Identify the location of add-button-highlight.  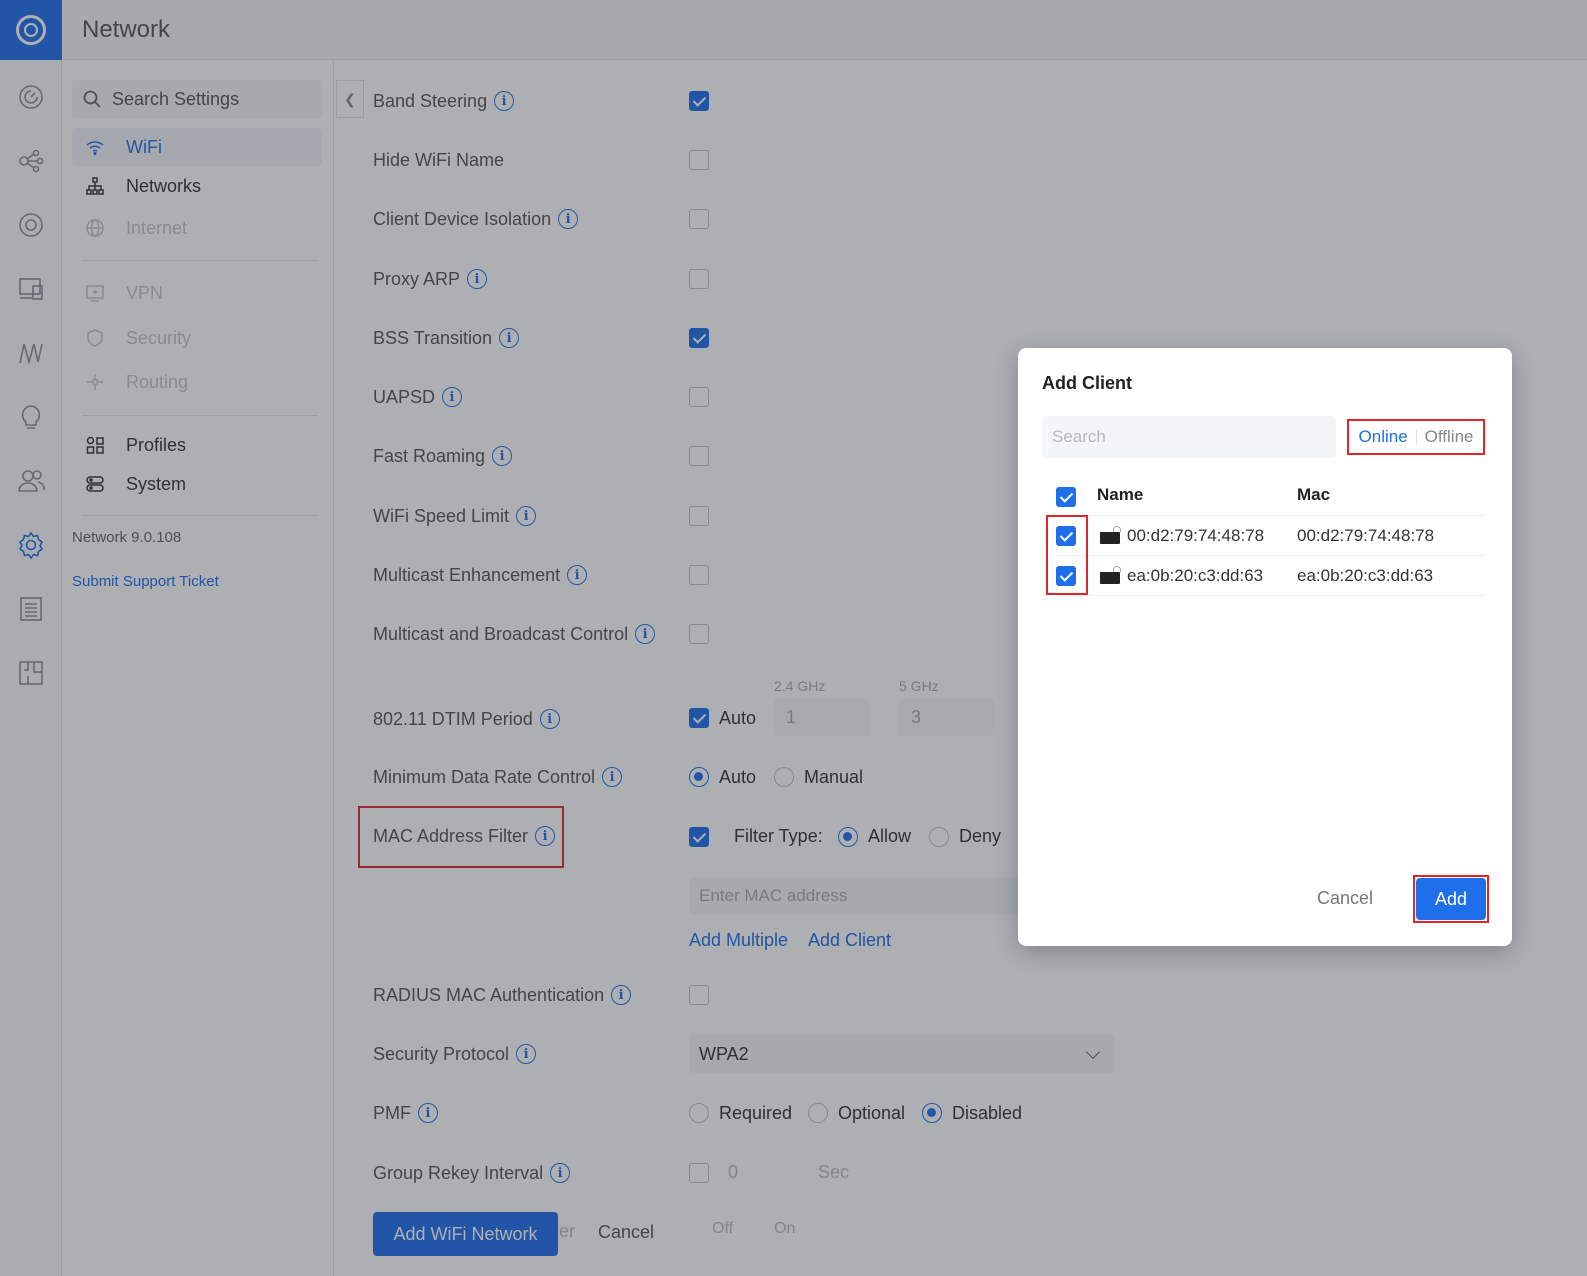
(1451, 899).